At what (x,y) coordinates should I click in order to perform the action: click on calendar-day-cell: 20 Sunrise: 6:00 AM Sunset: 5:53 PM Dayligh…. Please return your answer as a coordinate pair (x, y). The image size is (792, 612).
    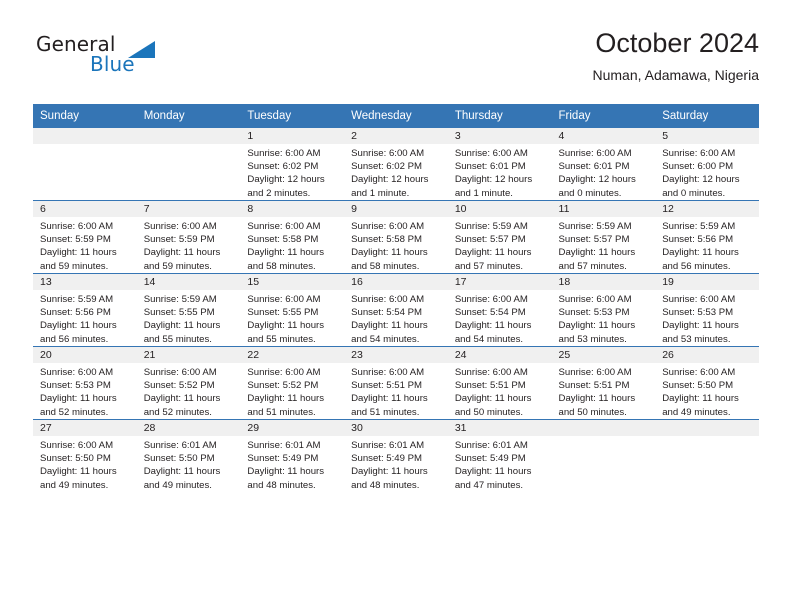
    Looking at the image, I should click on (85, 383).